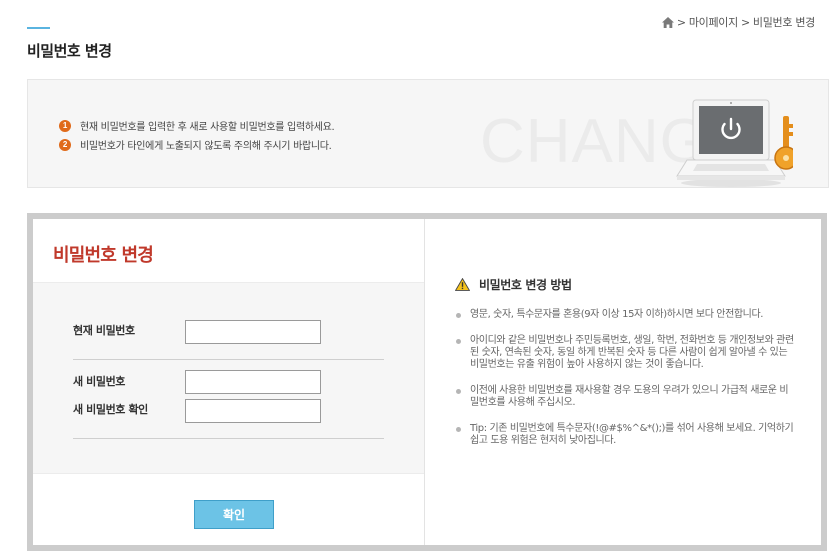  I want to click on info-item: 2 비밀번호가 타인에게 노출되지 않도록 주의해 주시기 바랍니다., so click(196, 144).